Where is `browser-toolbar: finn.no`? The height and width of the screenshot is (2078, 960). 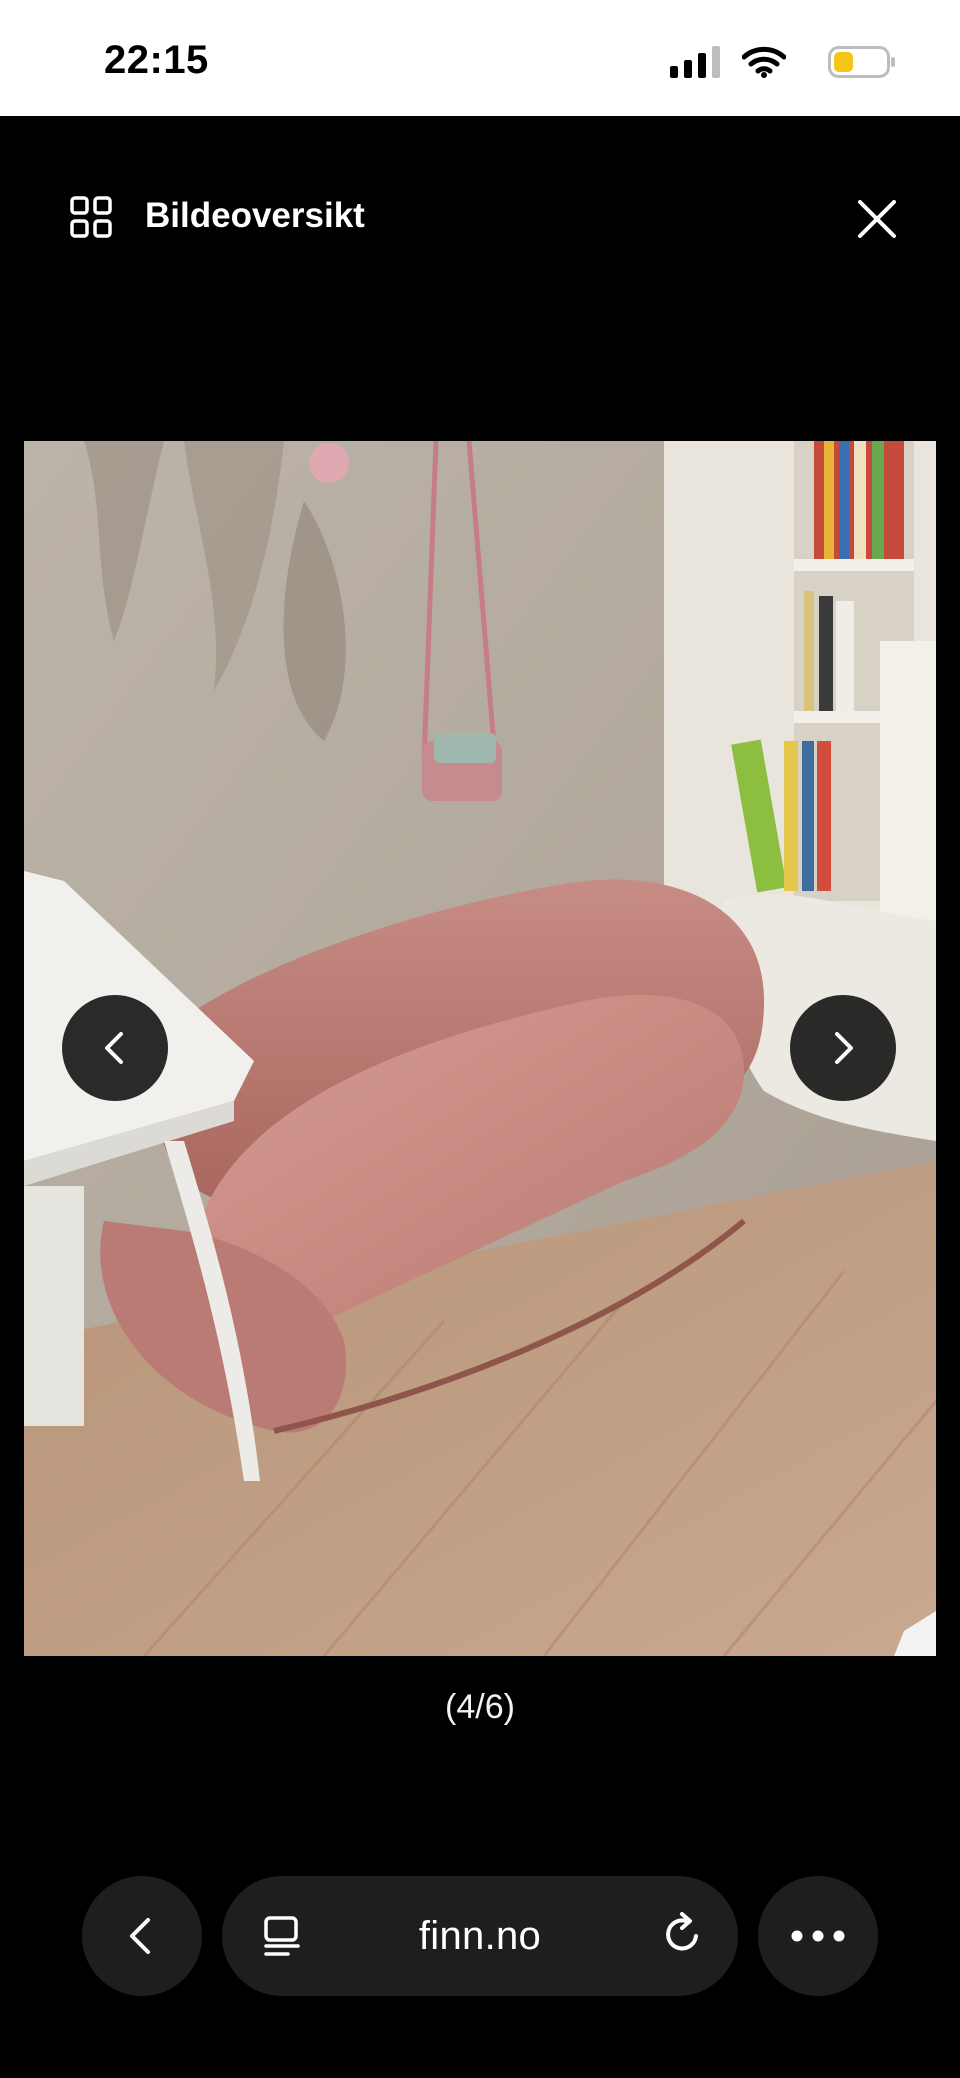
browser-toolbar: finn.no is located at coordinates (480, 1930).